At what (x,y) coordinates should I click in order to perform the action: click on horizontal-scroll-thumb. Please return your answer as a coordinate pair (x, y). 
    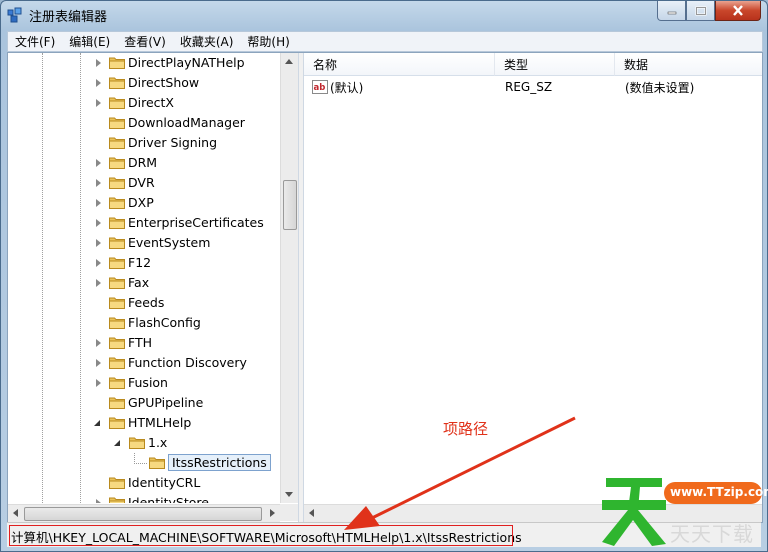
    Looking at the image, I should click on (143, 514).